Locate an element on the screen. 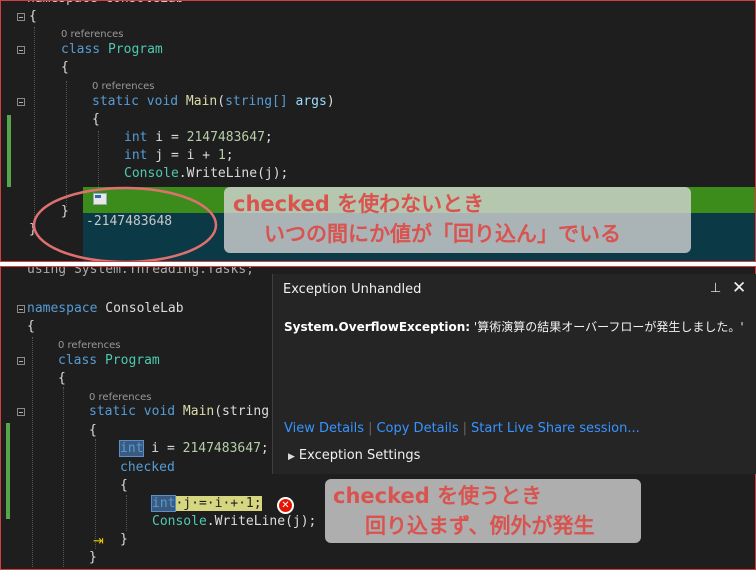 The height and width of the screenshot is (570, 756). annotation-box-unchecked: checked を使わないとき いつの間にか値が「回り込ん」でいる is located at coordinates (457, 220).